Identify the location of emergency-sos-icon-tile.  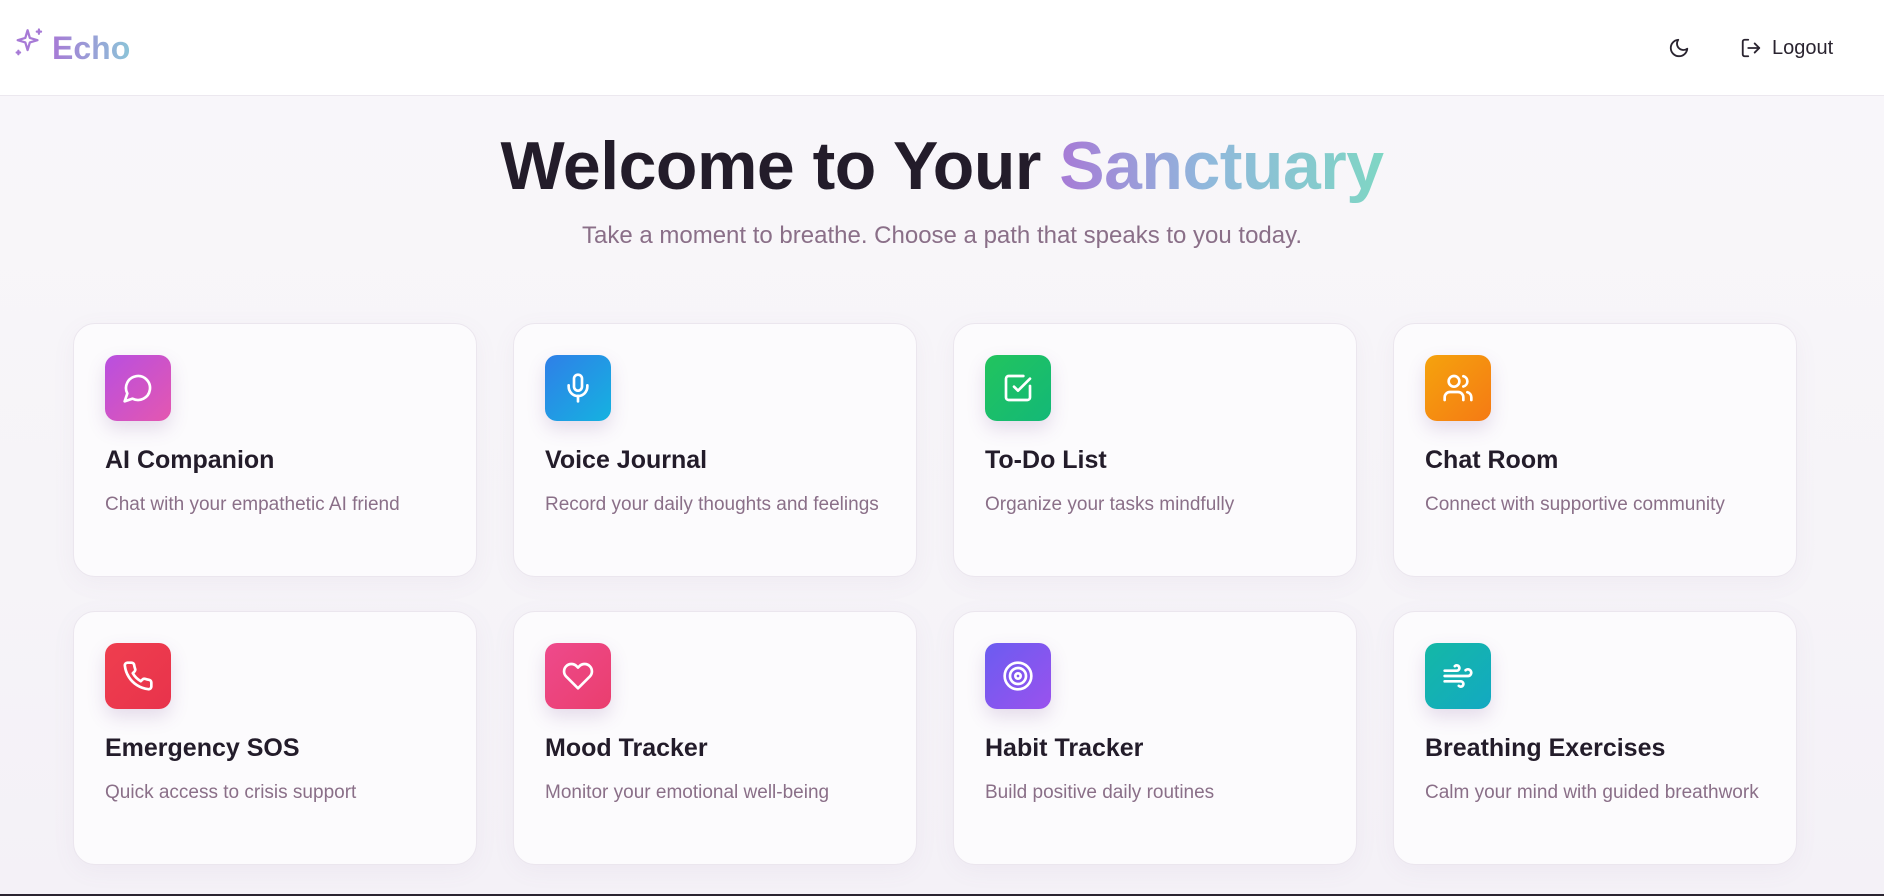
(138, 676).